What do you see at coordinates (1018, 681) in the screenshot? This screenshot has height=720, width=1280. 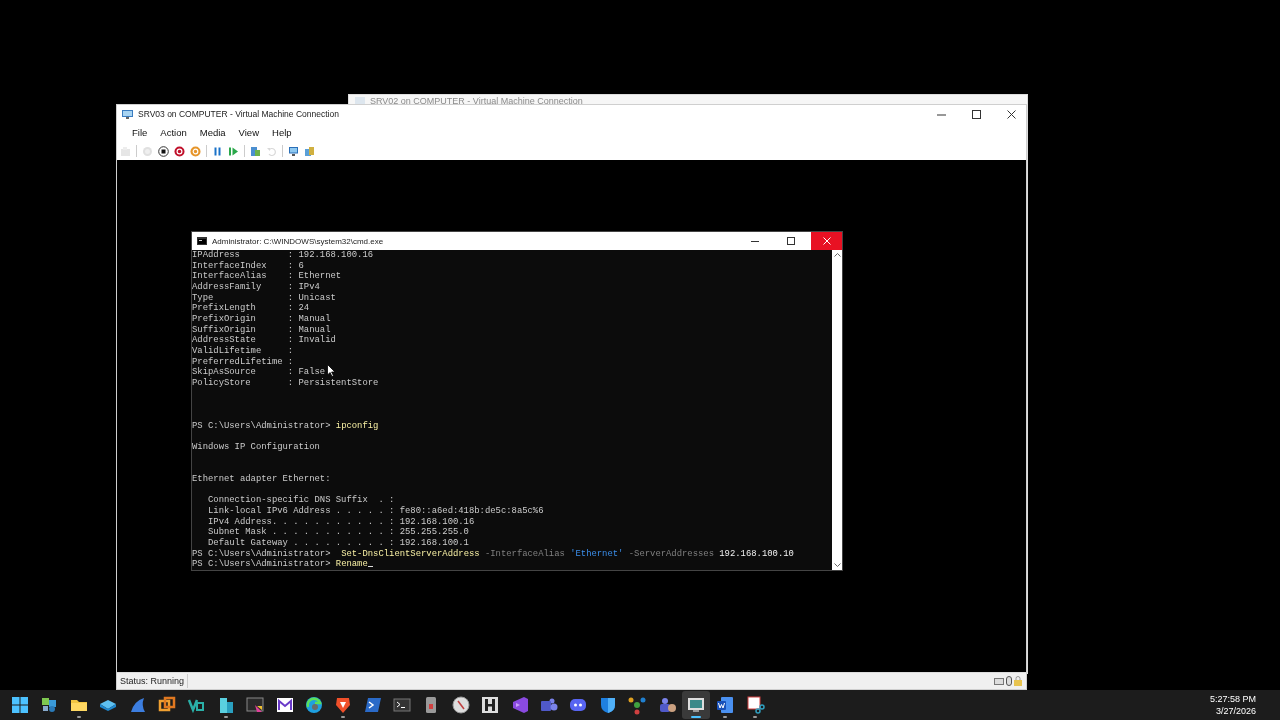 I see `lock-icon` at bounding box center [1018, 681].